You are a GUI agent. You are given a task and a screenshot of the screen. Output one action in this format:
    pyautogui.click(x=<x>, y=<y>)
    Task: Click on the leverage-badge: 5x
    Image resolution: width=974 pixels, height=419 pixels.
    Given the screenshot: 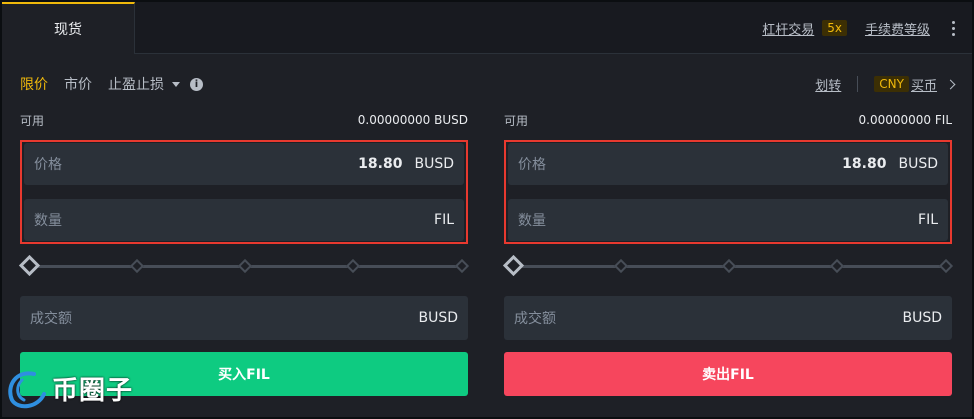 What is the action you would take?
    pyautogui.click(x=834, y=28)
    